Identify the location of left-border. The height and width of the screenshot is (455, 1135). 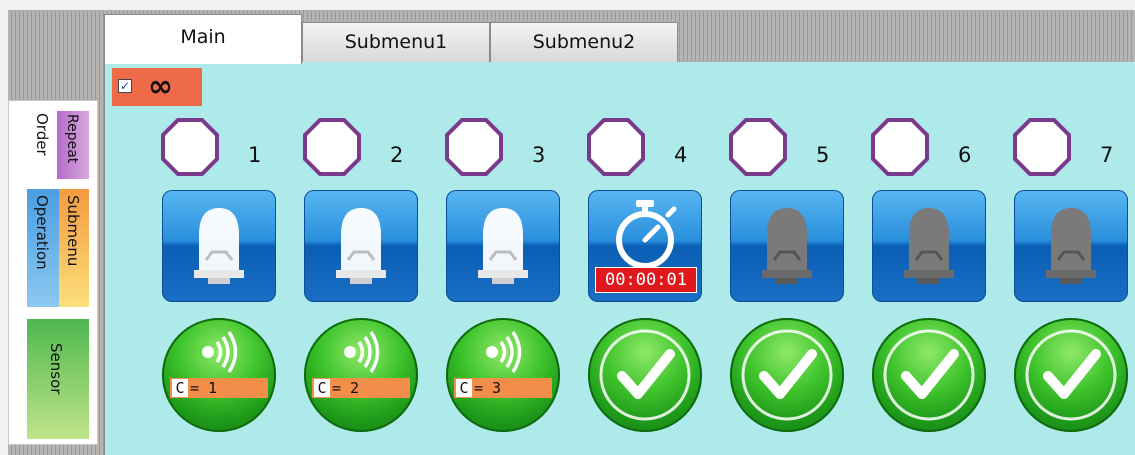
(4, 232).